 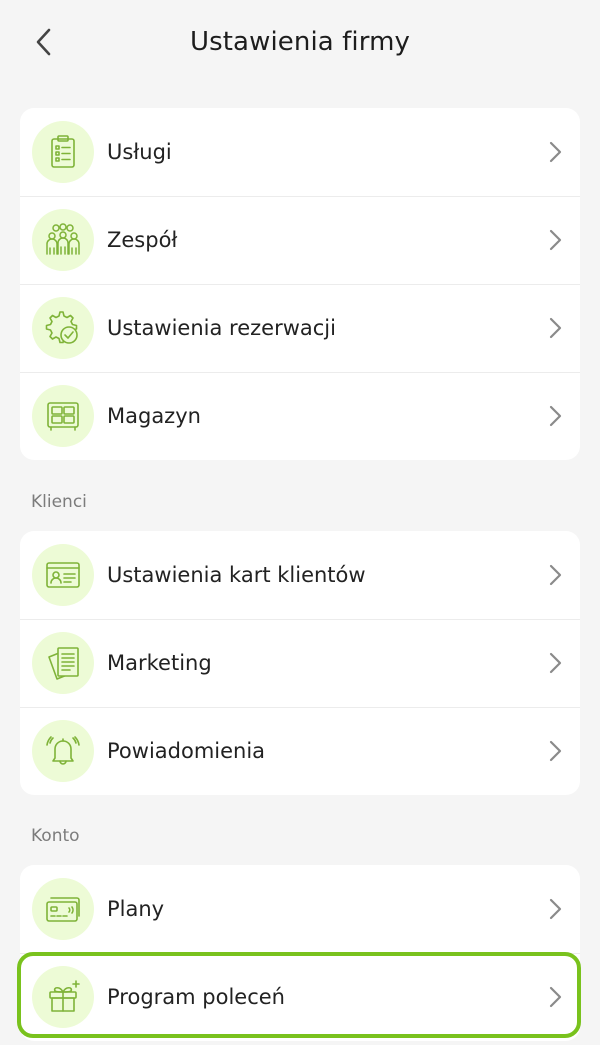 What do you see at coordinates (142, 240) in the screenshot?
I see `row-label: Zespół` at bounding box center [142, 240].